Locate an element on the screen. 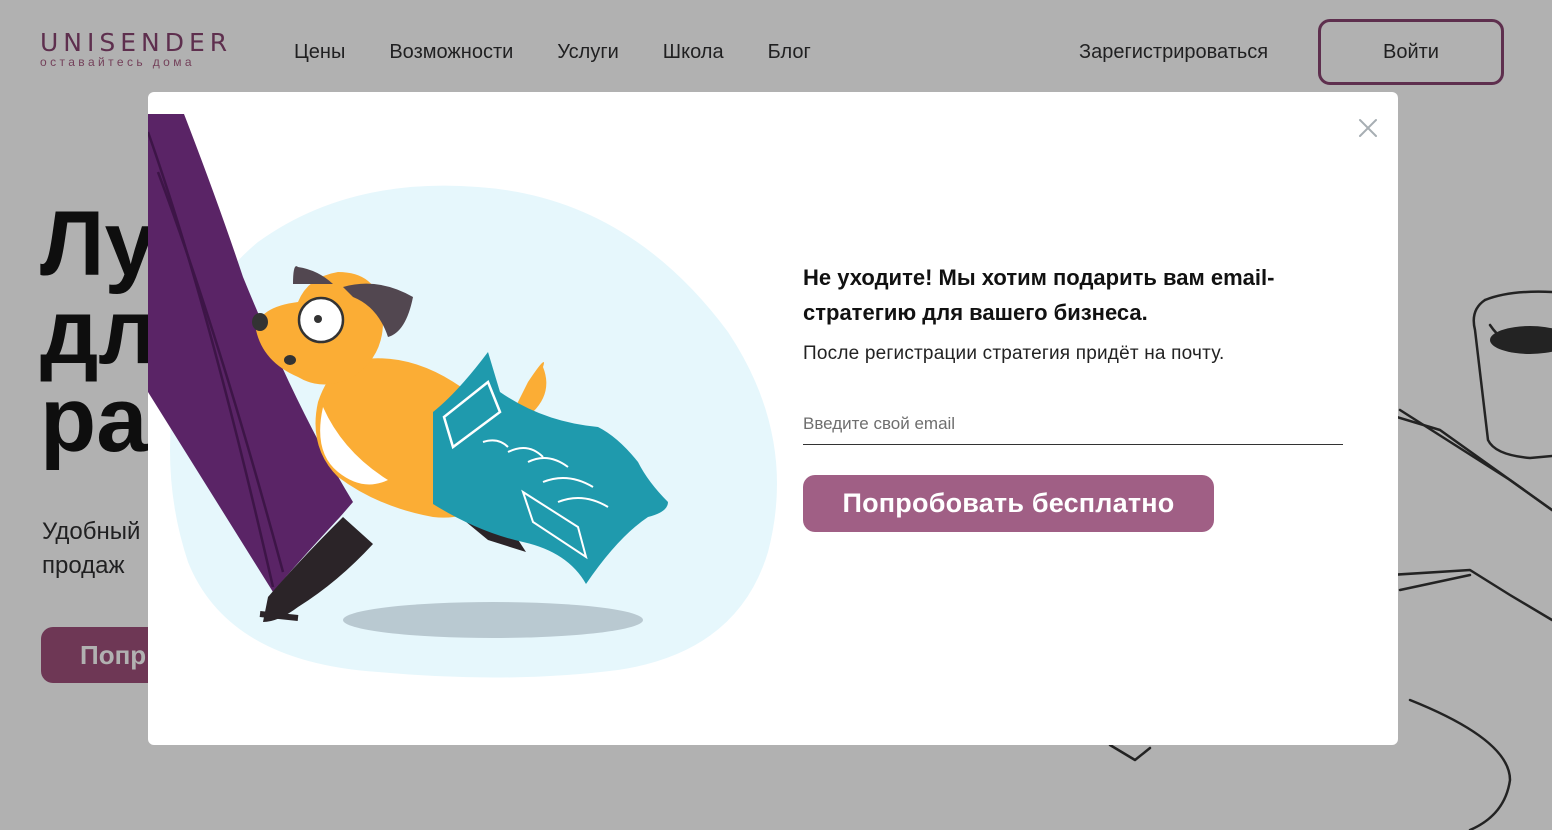 The height and width of the screenshot is (830, 1552). close-icon is located at coordinates (1368, 128).